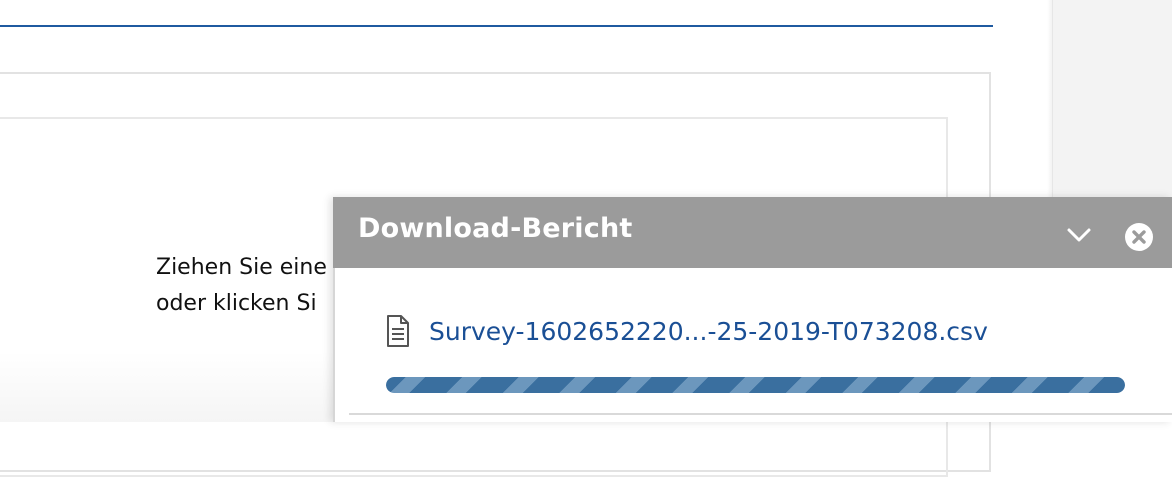  I want to click on close-icon-graphic, so click(1139, 237).